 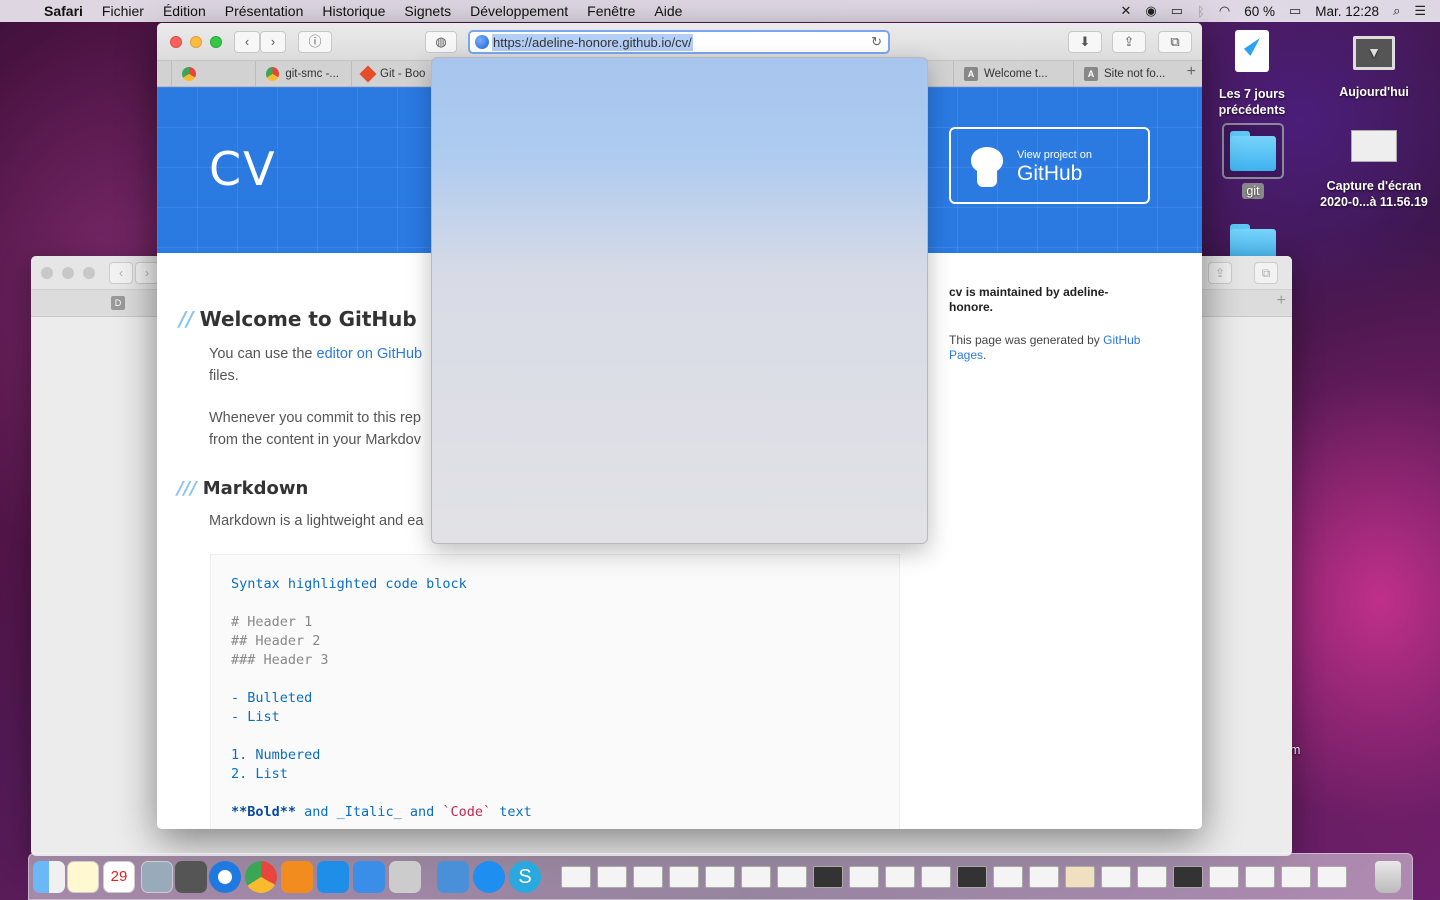 What do you see at coordinates (1150, 11) in the screenshot?
I see `airdrop-icon: ◉` at bounding box center [1150, 11].